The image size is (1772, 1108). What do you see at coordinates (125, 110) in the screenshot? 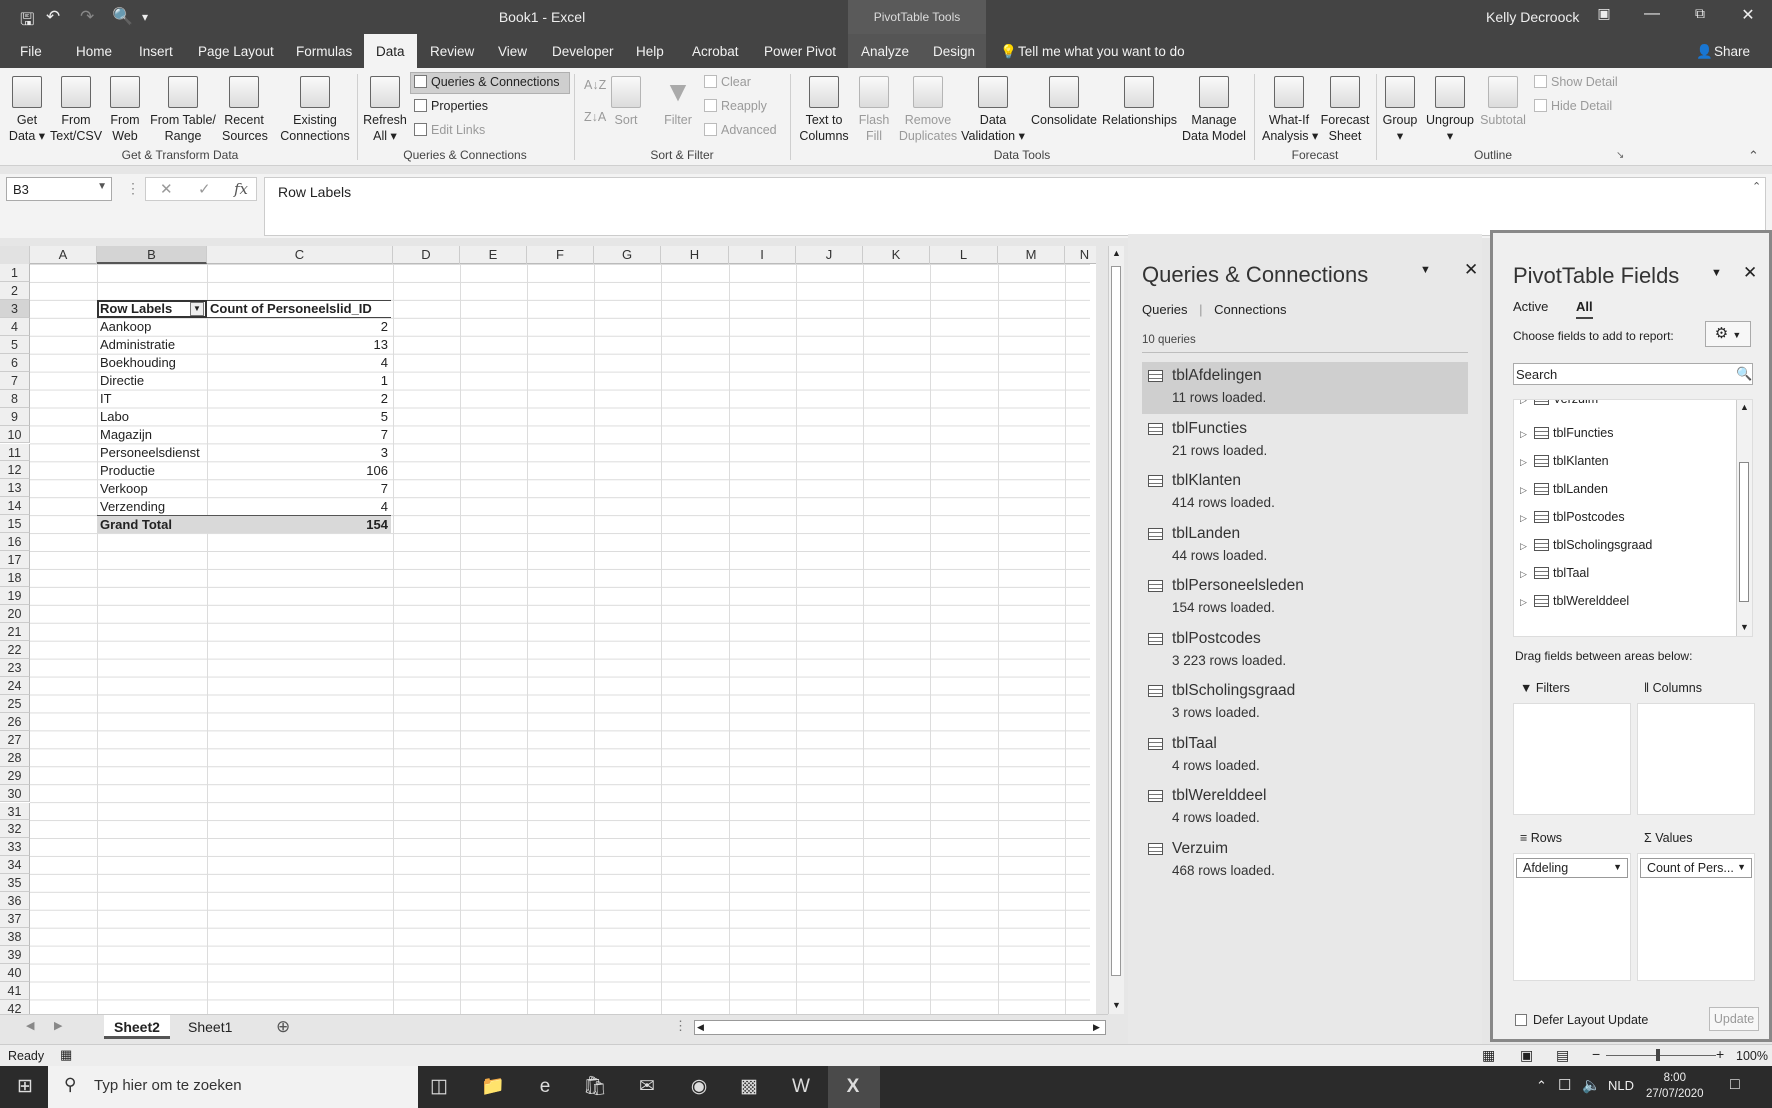
I see `from-web-button: From Web` at bounding box center [125, 110].